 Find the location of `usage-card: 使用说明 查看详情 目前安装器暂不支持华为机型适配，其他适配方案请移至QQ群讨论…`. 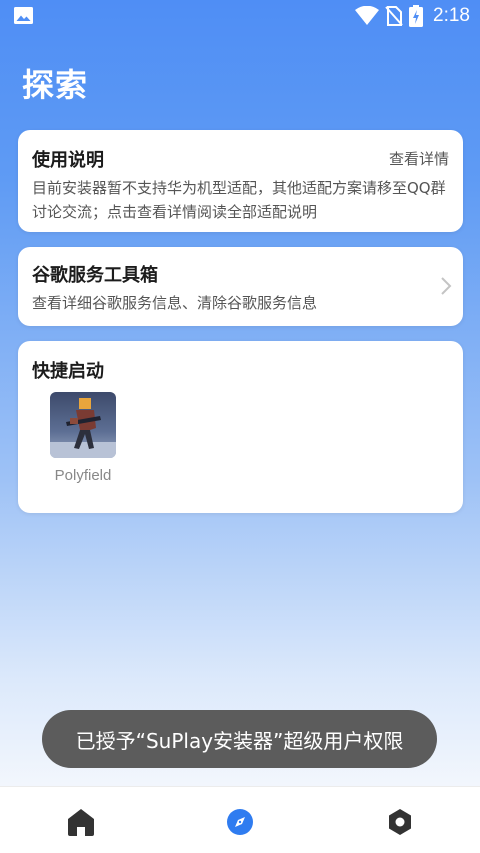

usage-card: 使用说明 查看详情 目前安装器暂不支持华为机型适配，其他适配方案请移至QQ群讨论… is located at coordinates (240, 181).